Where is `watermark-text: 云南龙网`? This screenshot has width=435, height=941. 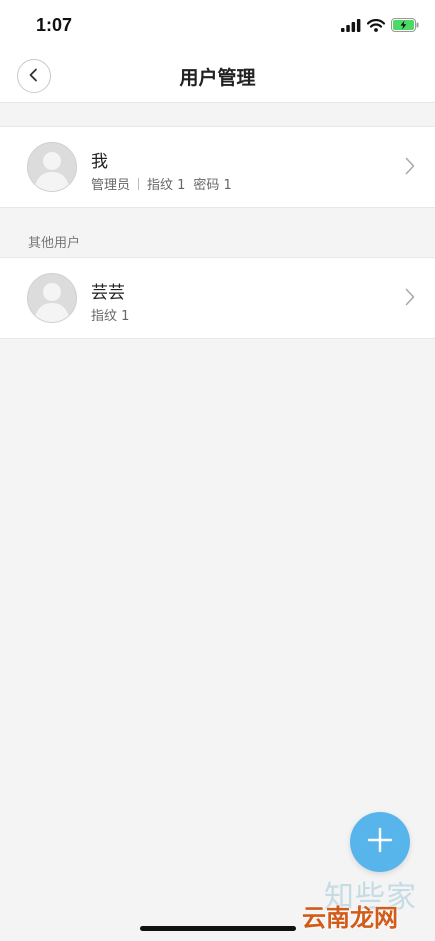
watermark-text: 云南龙网 is located at coordinates (350, 918).